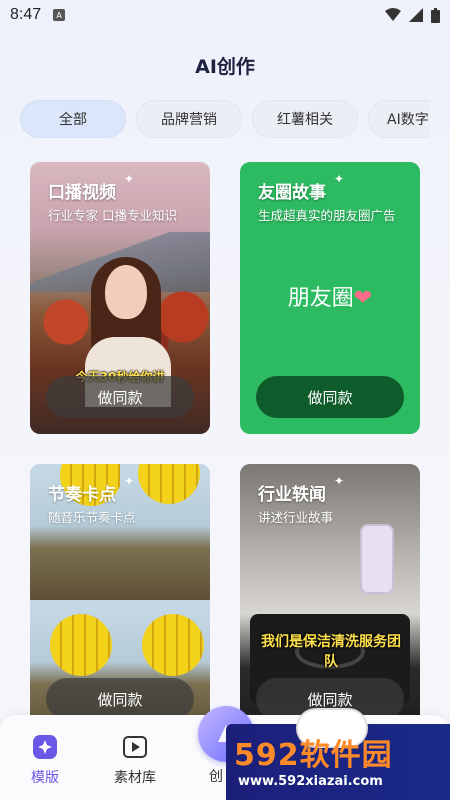 This screenshot has width=450, height=800. Describe the element at coordinates (310, 781) in the screenshot. I see `watermark-url: www.592xiazai.com` at that location.